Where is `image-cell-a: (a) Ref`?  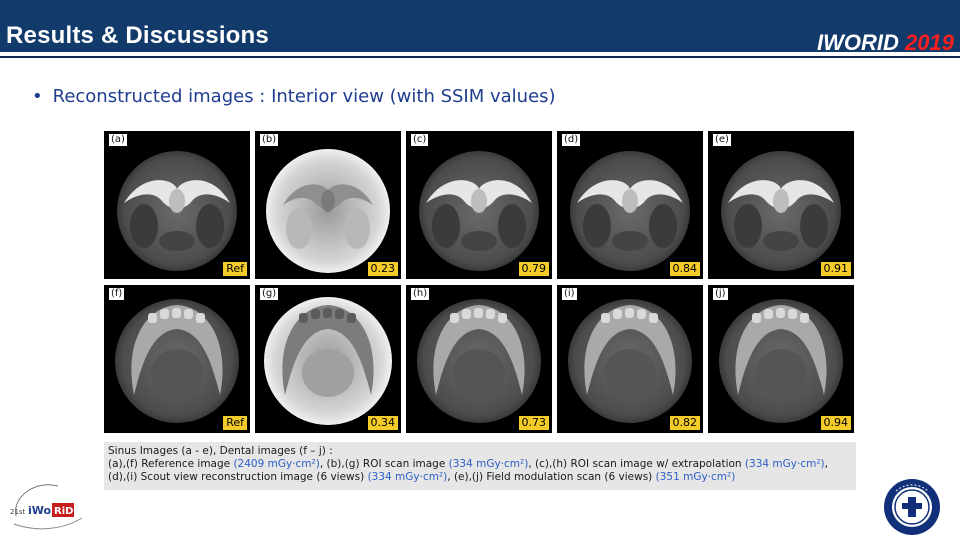
image-cell-a: (a) Ref is located at coordinates (177, 205).